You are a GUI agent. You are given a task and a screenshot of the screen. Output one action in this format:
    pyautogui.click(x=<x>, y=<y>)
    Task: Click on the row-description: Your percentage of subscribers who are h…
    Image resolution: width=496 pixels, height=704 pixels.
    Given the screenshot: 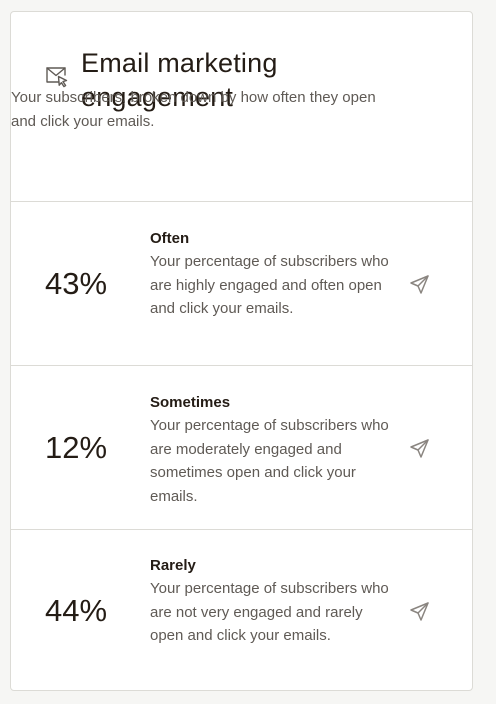 What is the action you would take?
    pyautogui.click(x=269, y=285)
    